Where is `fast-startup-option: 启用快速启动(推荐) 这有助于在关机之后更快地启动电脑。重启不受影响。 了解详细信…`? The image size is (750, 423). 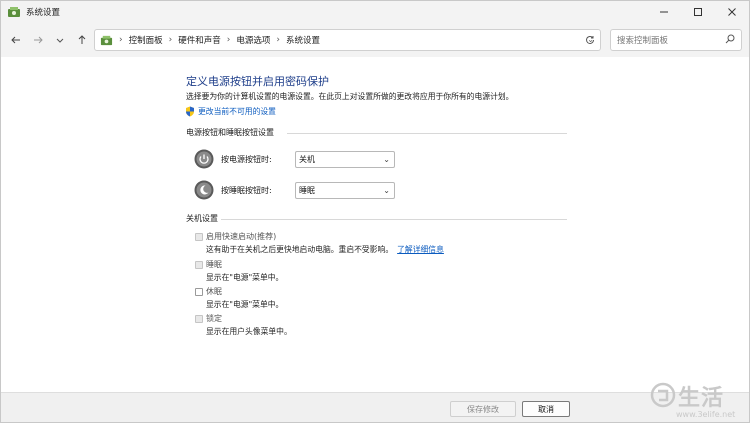 fast-startup-option: 启用快速启动(推荐) 这有助于在关机之后更快地启动电脑。重启不受影响。 了解详细信… is located at coordinates (319, 243).